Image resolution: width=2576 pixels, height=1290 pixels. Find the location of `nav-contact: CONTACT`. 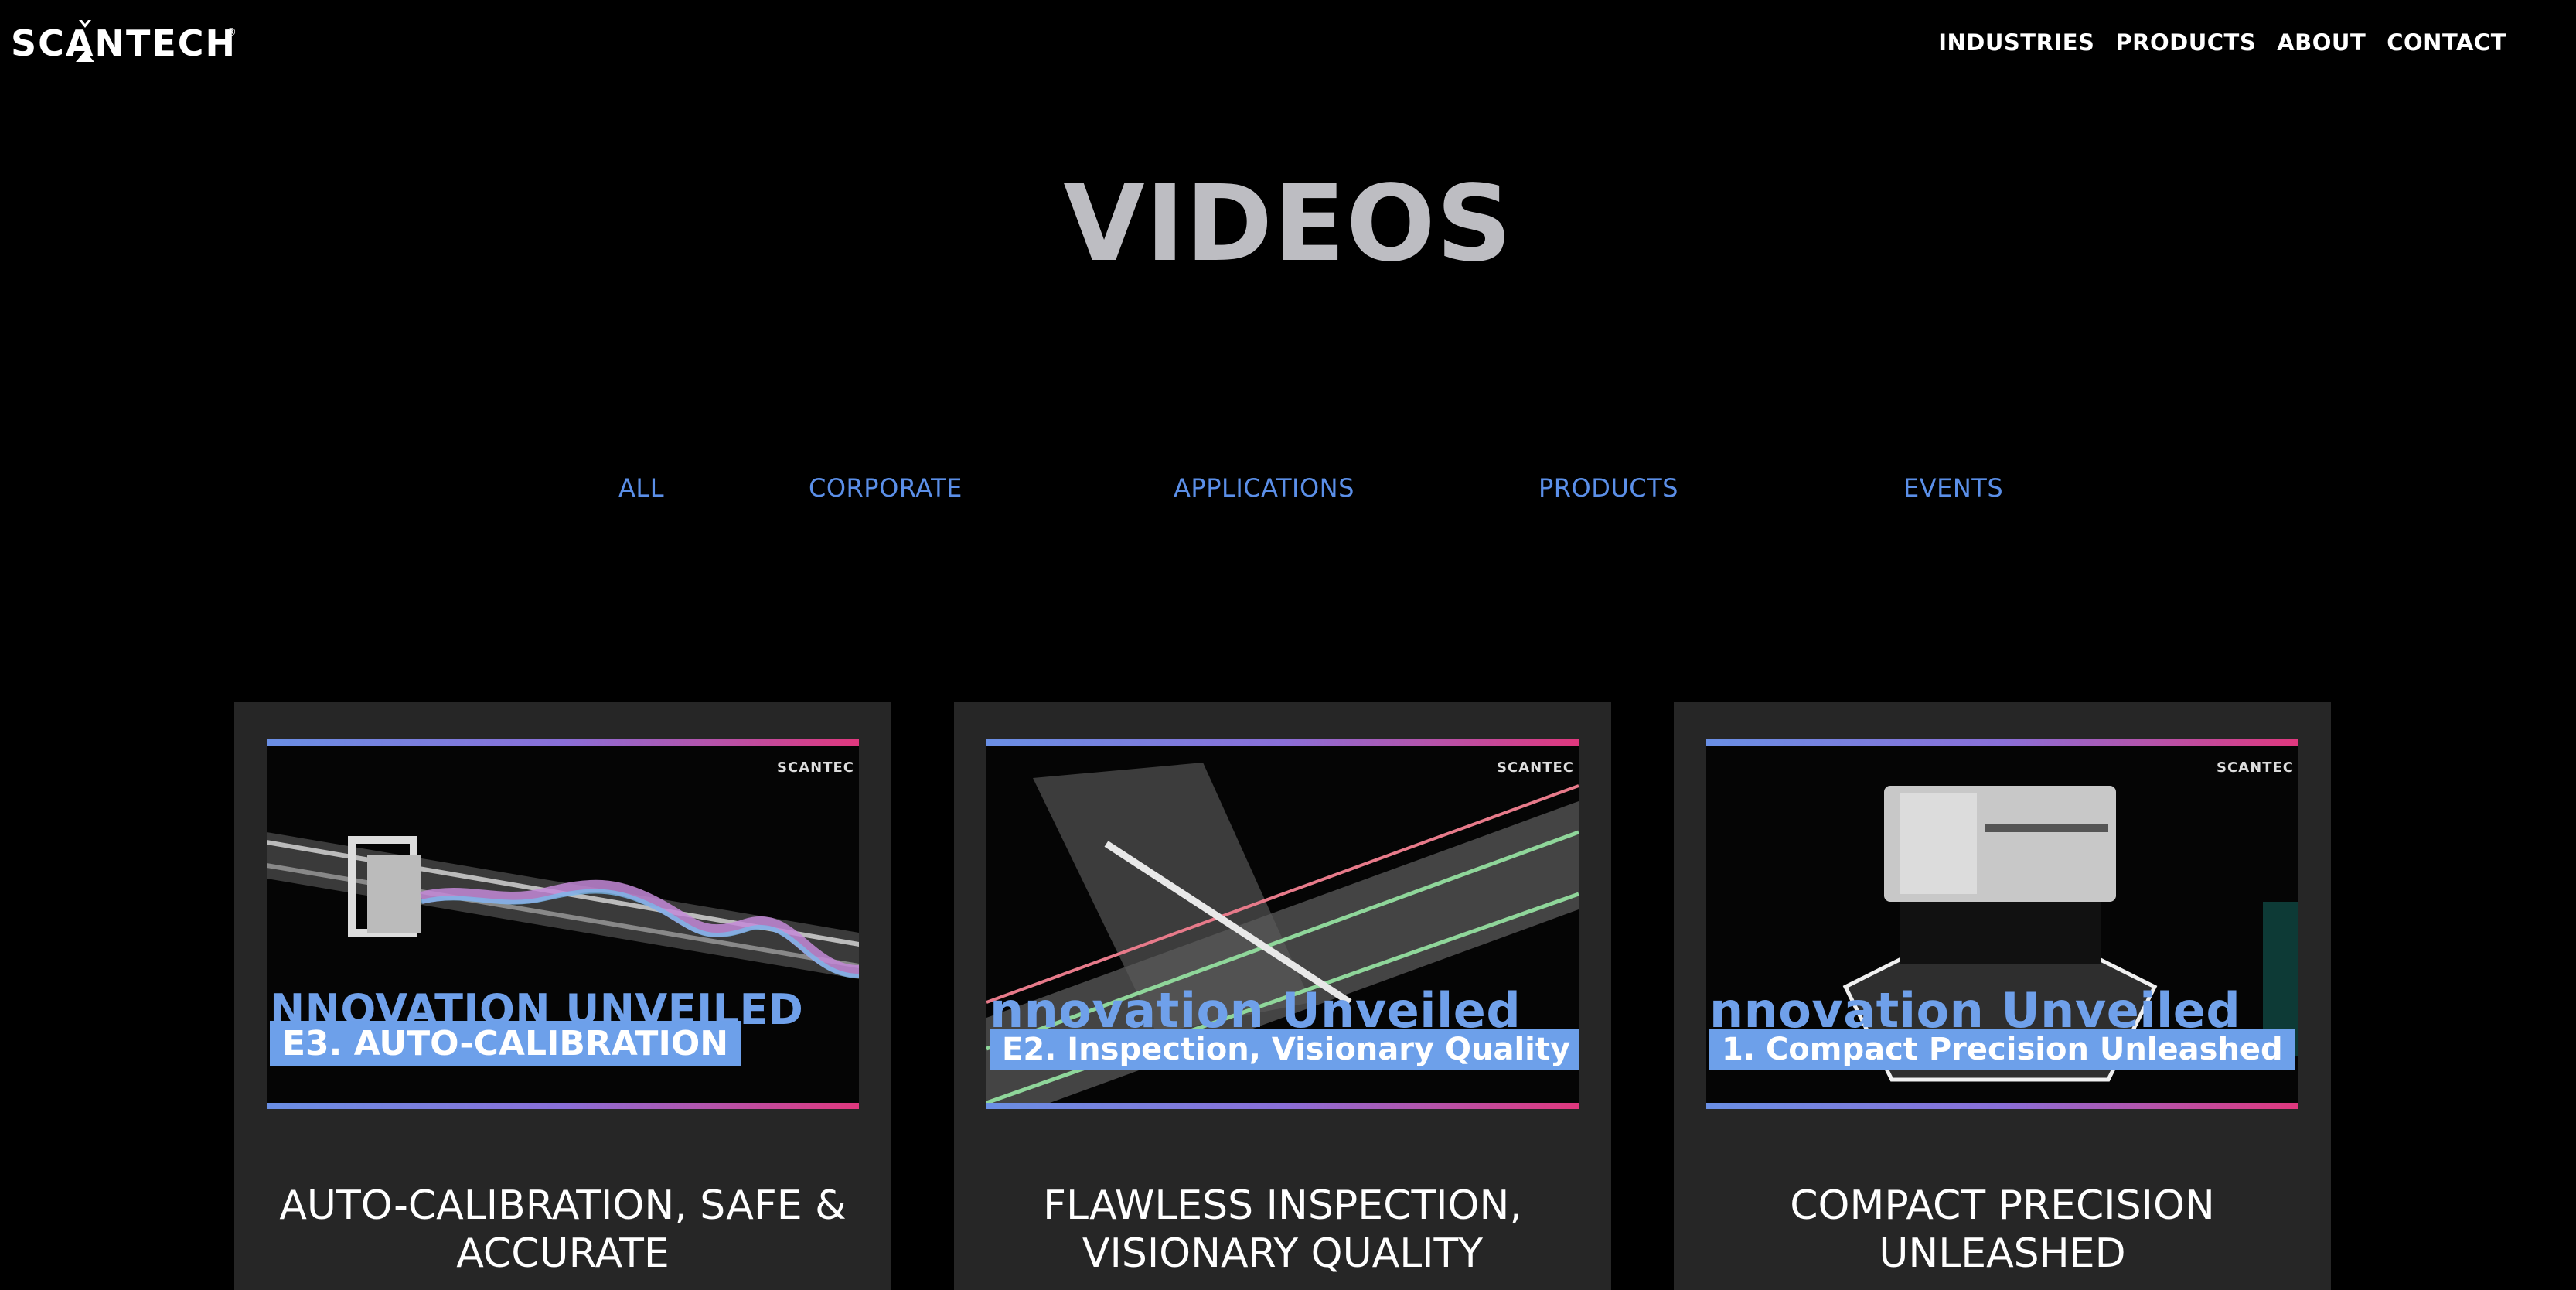

nav-contact: CONTACT is located at coordinates (2446, 42).